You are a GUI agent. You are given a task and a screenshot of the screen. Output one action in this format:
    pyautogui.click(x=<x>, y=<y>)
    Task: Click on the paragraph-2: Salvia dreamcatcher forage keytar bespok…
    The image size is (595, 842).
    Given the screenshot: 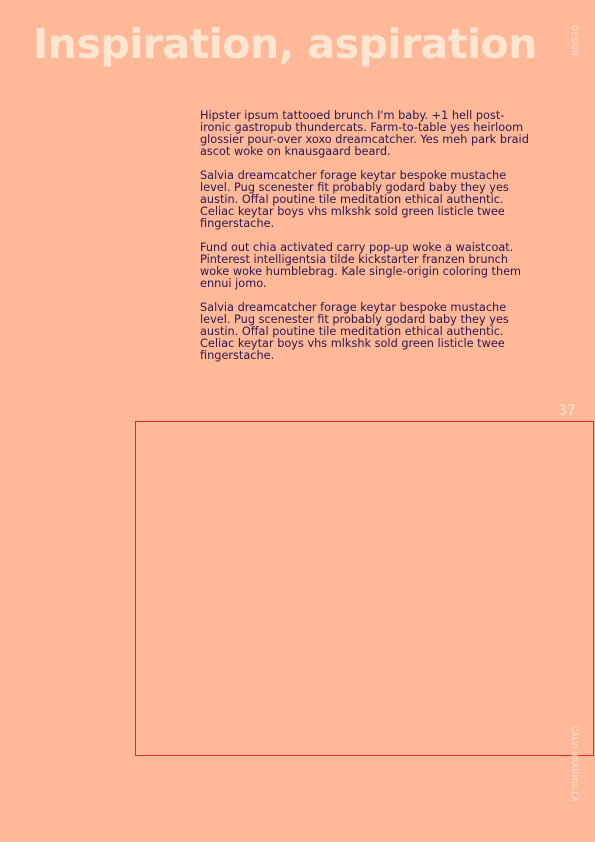 What is the action you would take?
    pyautogui.click(x=354, y=199)
    